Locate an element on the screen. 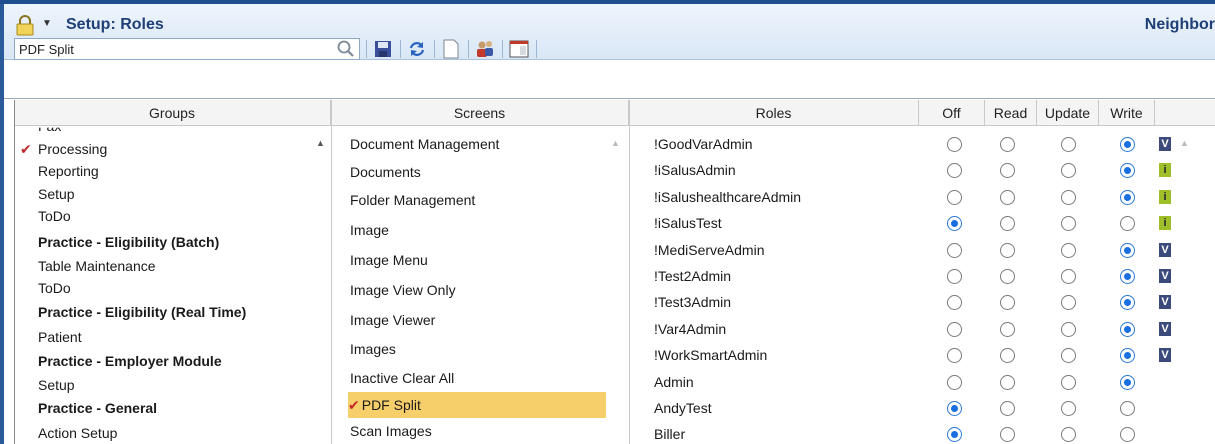 The width and height of the screenshot is (1215, 444). column-header-groups: Groups is located at coordinates (172, 113).